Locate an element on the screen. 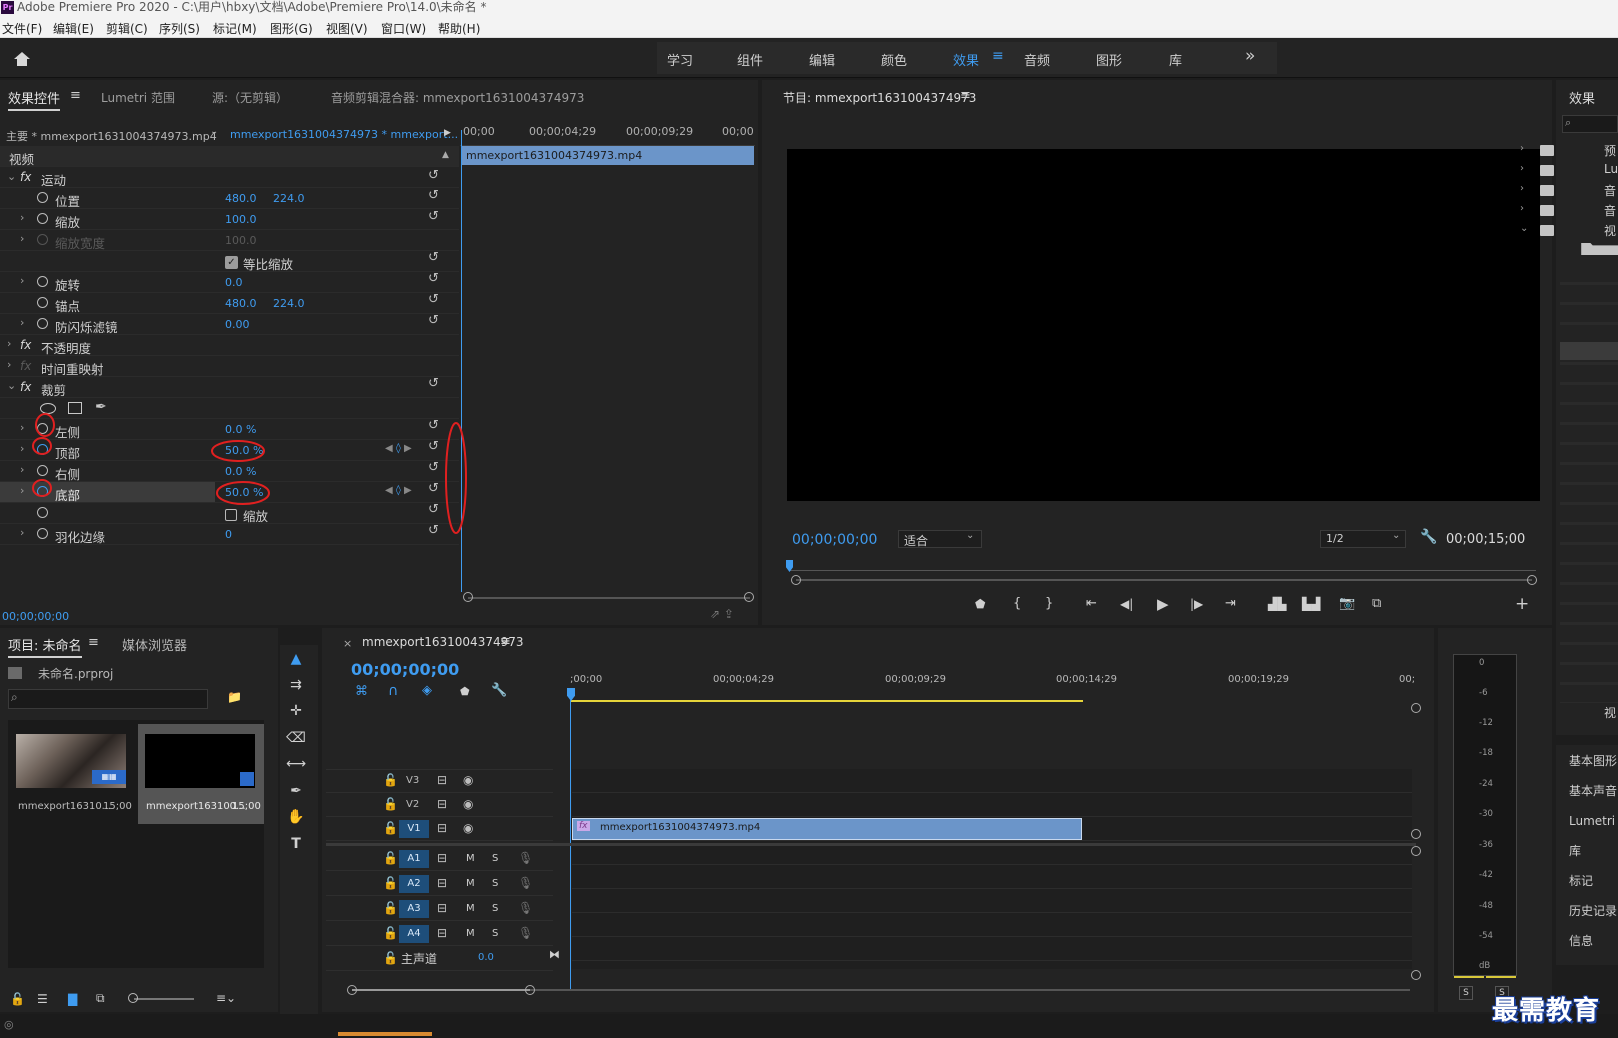 This screenshot has height=1038, width=1618. new-bin-icon: 📁 is located at coordinates (234, 697).